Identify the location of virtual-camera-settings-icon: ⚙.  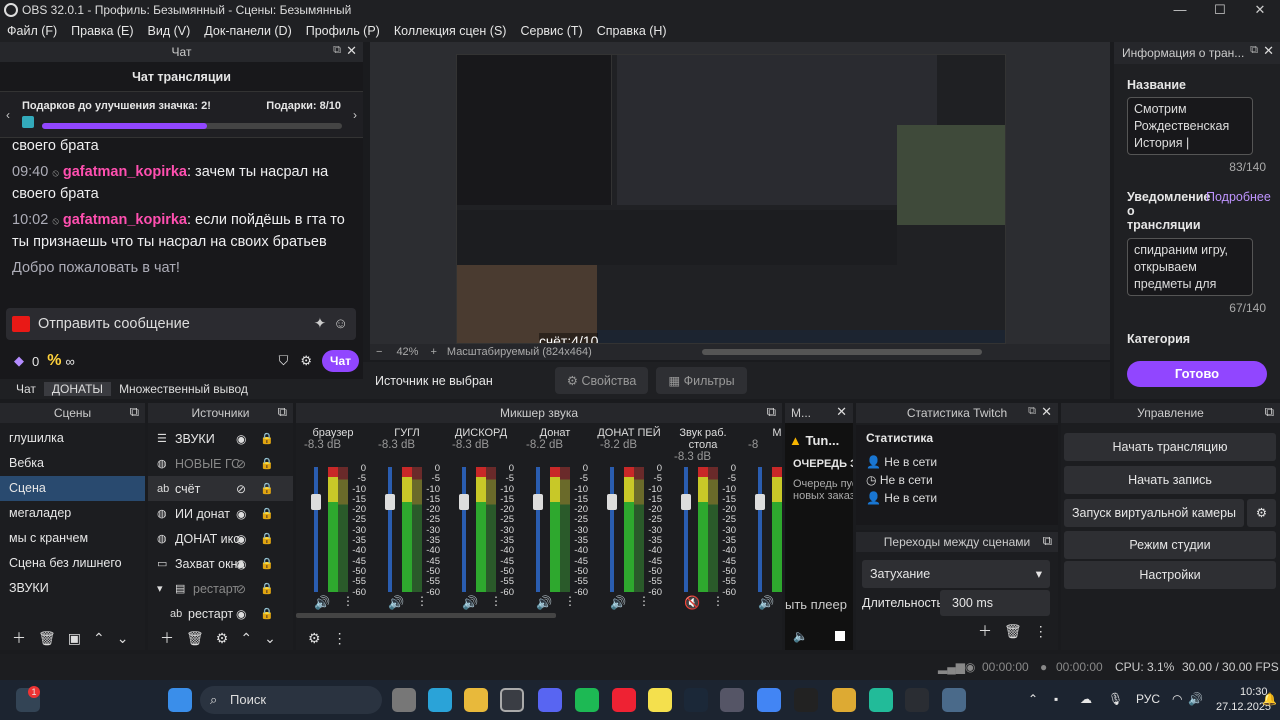
(1261, 513).